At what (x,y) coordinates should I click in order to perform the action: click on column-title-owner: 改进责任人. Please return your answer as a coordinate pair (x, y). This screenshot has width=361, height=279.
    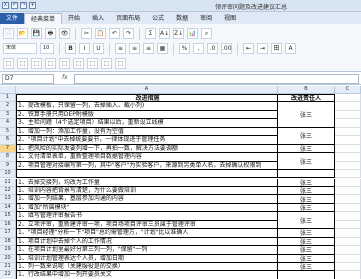
    Looking at the image, I should click on (306, 98).